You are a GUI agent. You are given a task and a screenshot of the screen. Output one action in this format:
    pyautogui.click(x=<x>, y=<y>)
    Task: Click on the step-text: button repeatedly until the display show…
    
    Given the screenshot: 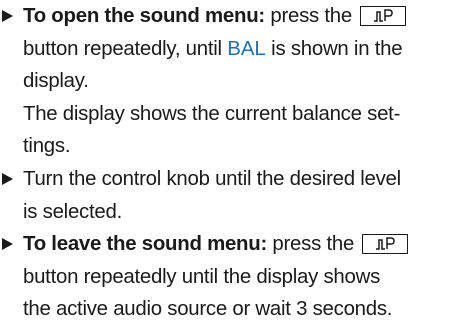 What is the action you would take?
    pyautogui.click(x=202, y=276)
    